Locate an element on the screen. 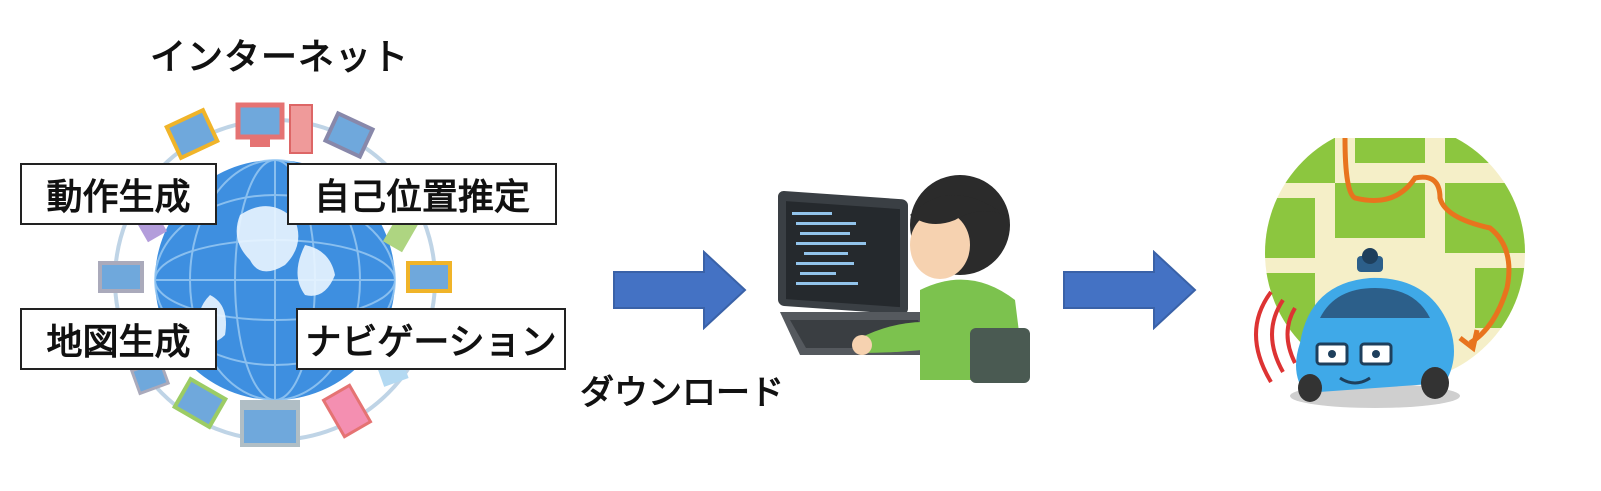 This screenshot has height=491, width=1601. internet-title: インターネット is located at coordinates (280, 57).